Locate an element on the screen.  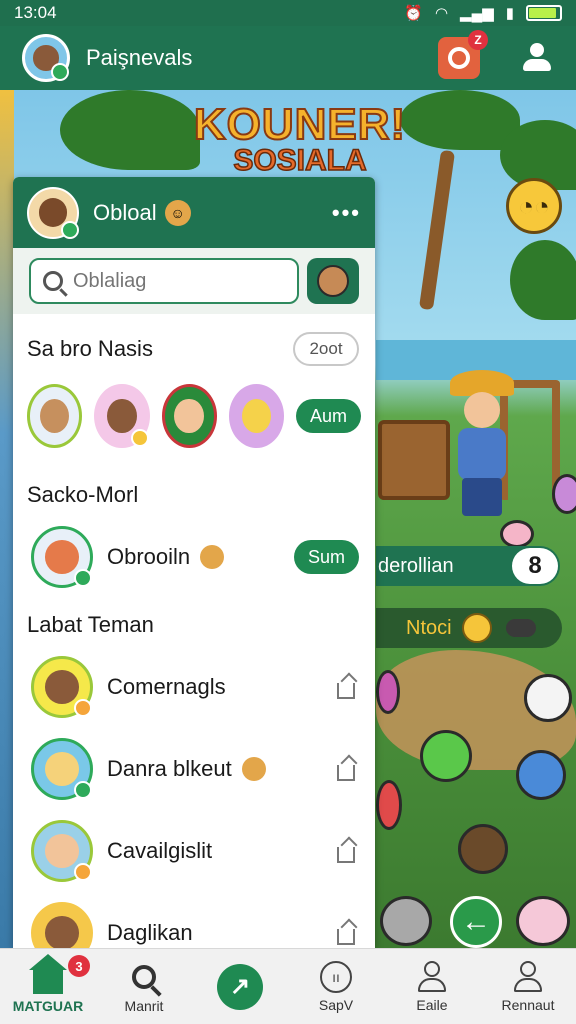
top-app-bar: Paişnevals Z is located at coordinates (288, 58).